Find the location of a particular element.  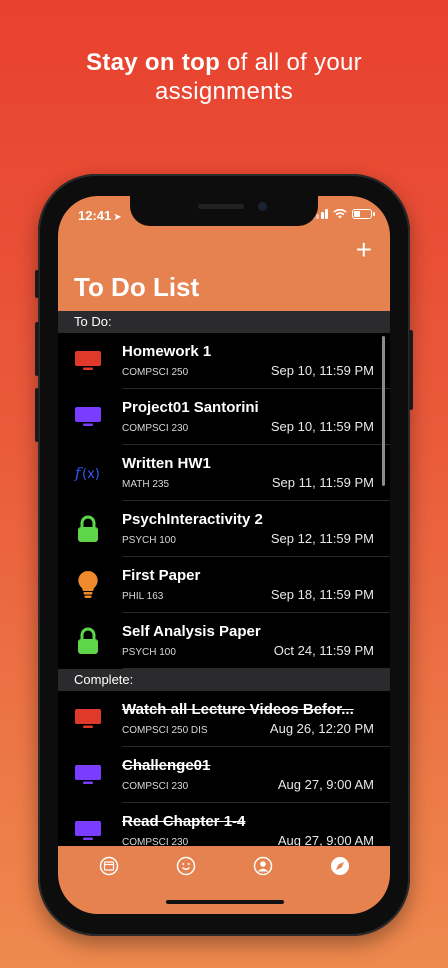

tab-mood is located at coordinates (186, 866).